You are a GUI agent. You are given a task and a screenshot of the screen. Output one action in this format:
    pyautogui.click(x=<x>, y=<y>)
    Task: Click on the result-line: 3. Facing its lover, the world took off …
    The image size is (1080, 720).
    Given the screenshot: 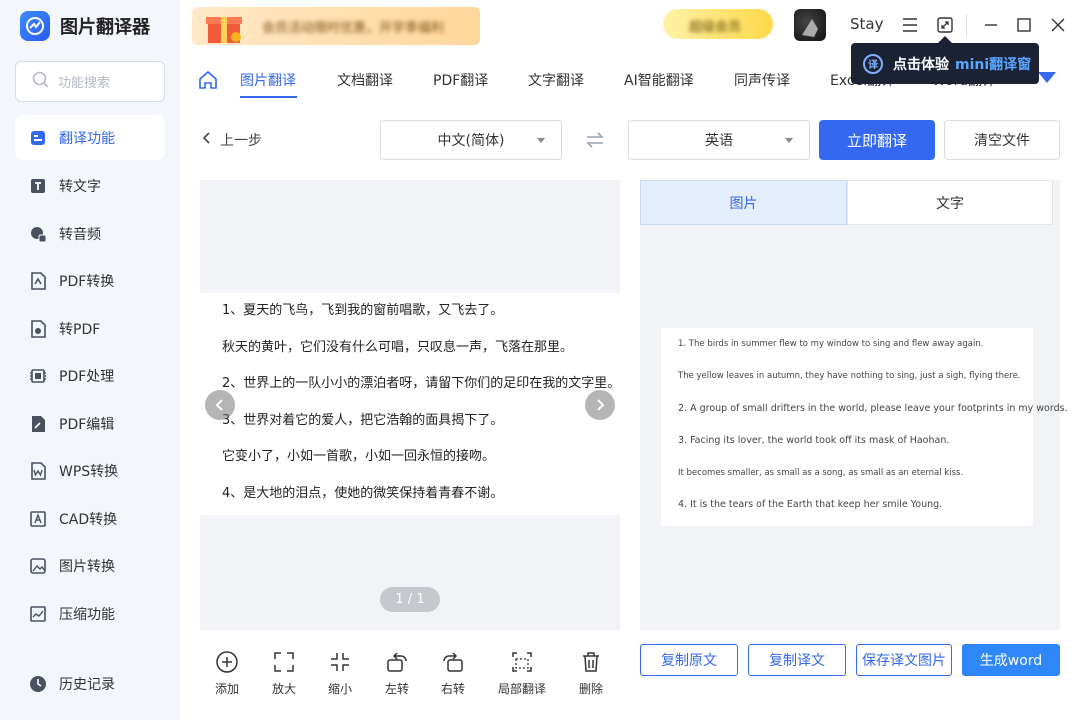 What is the action you would take?
    pyautogui.click(x=814, y=440)
    